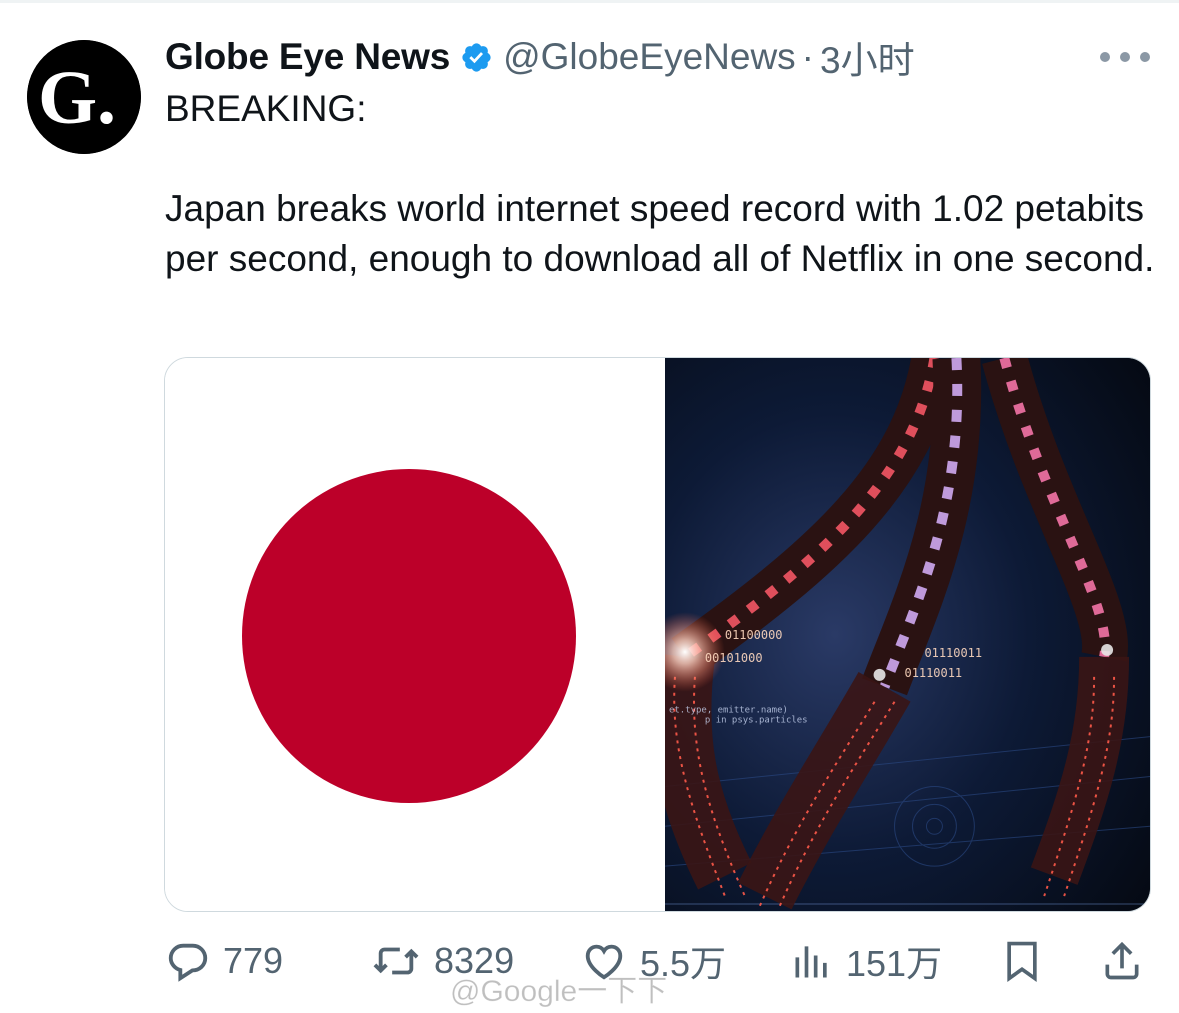 This screenshot has width=1179, height=1013. I want to click on author-handle: @GlobeEyeNews, so click(649, 57).